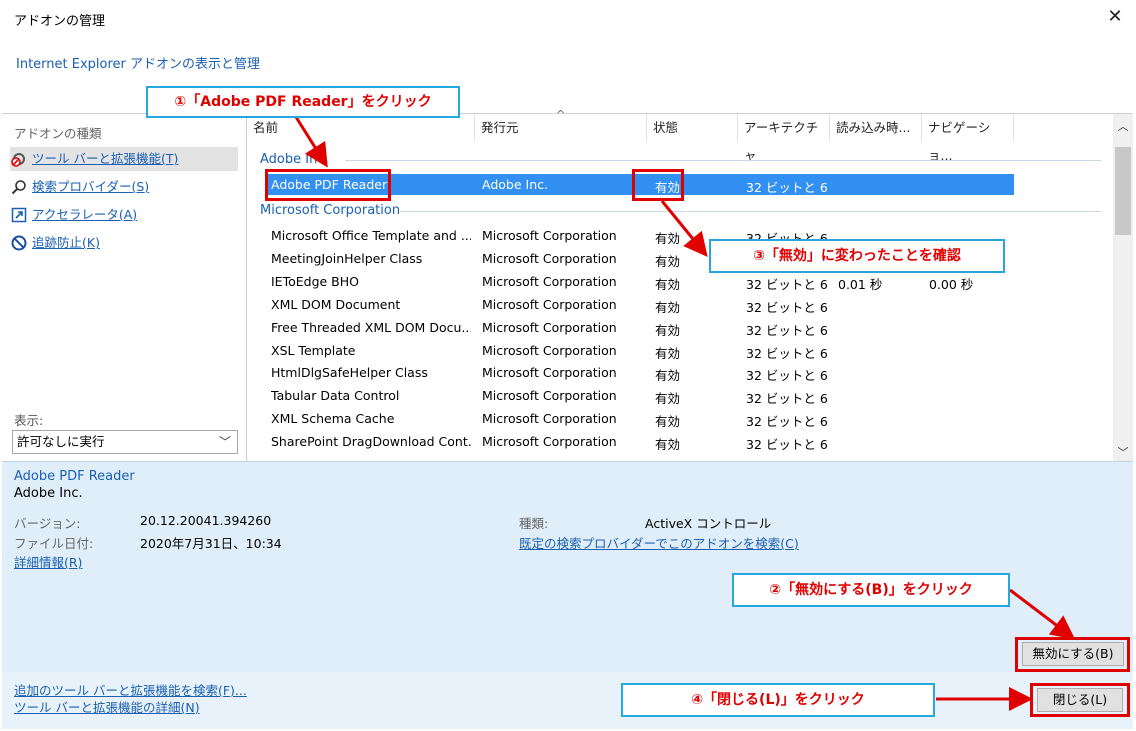 This screenshot has width=1136, height=731. I want to click on callout-step4: ④「閉じる(L)」をクリック, so click(778, 700).